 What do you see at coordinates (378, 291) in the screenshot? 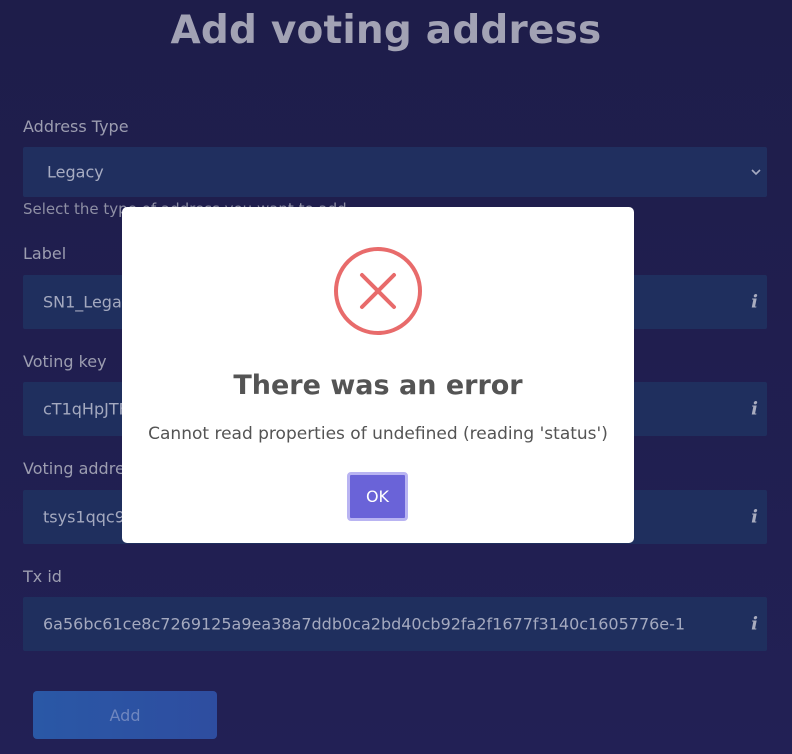
I see `error-x-icon` at bounding box center [378, 291].